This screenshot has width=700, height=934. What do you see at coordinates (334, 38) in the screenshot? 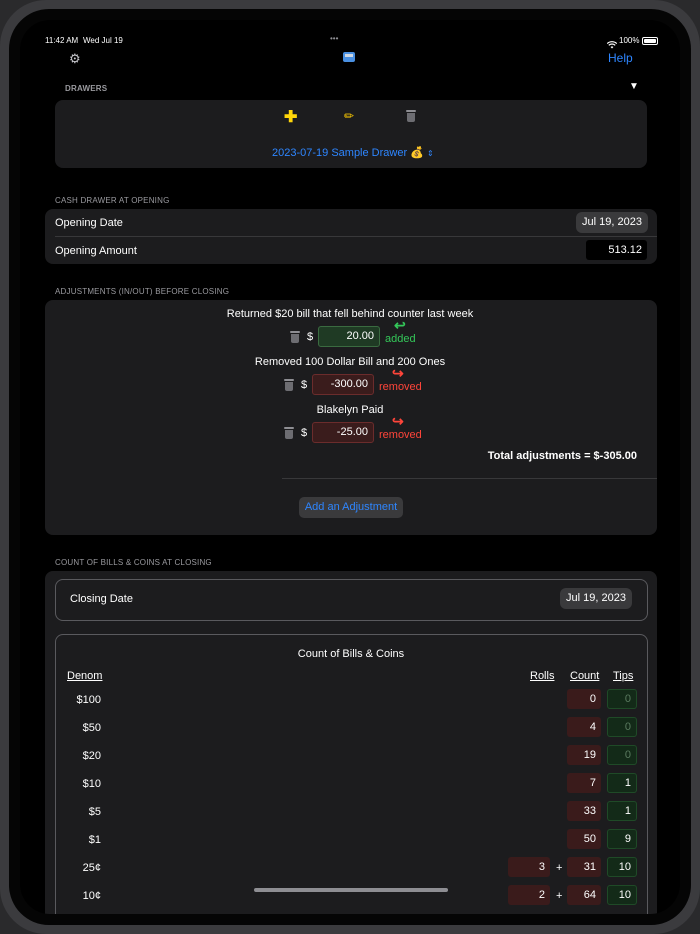
I see `multitask-dots: •••` at bounding box center [334, 38].